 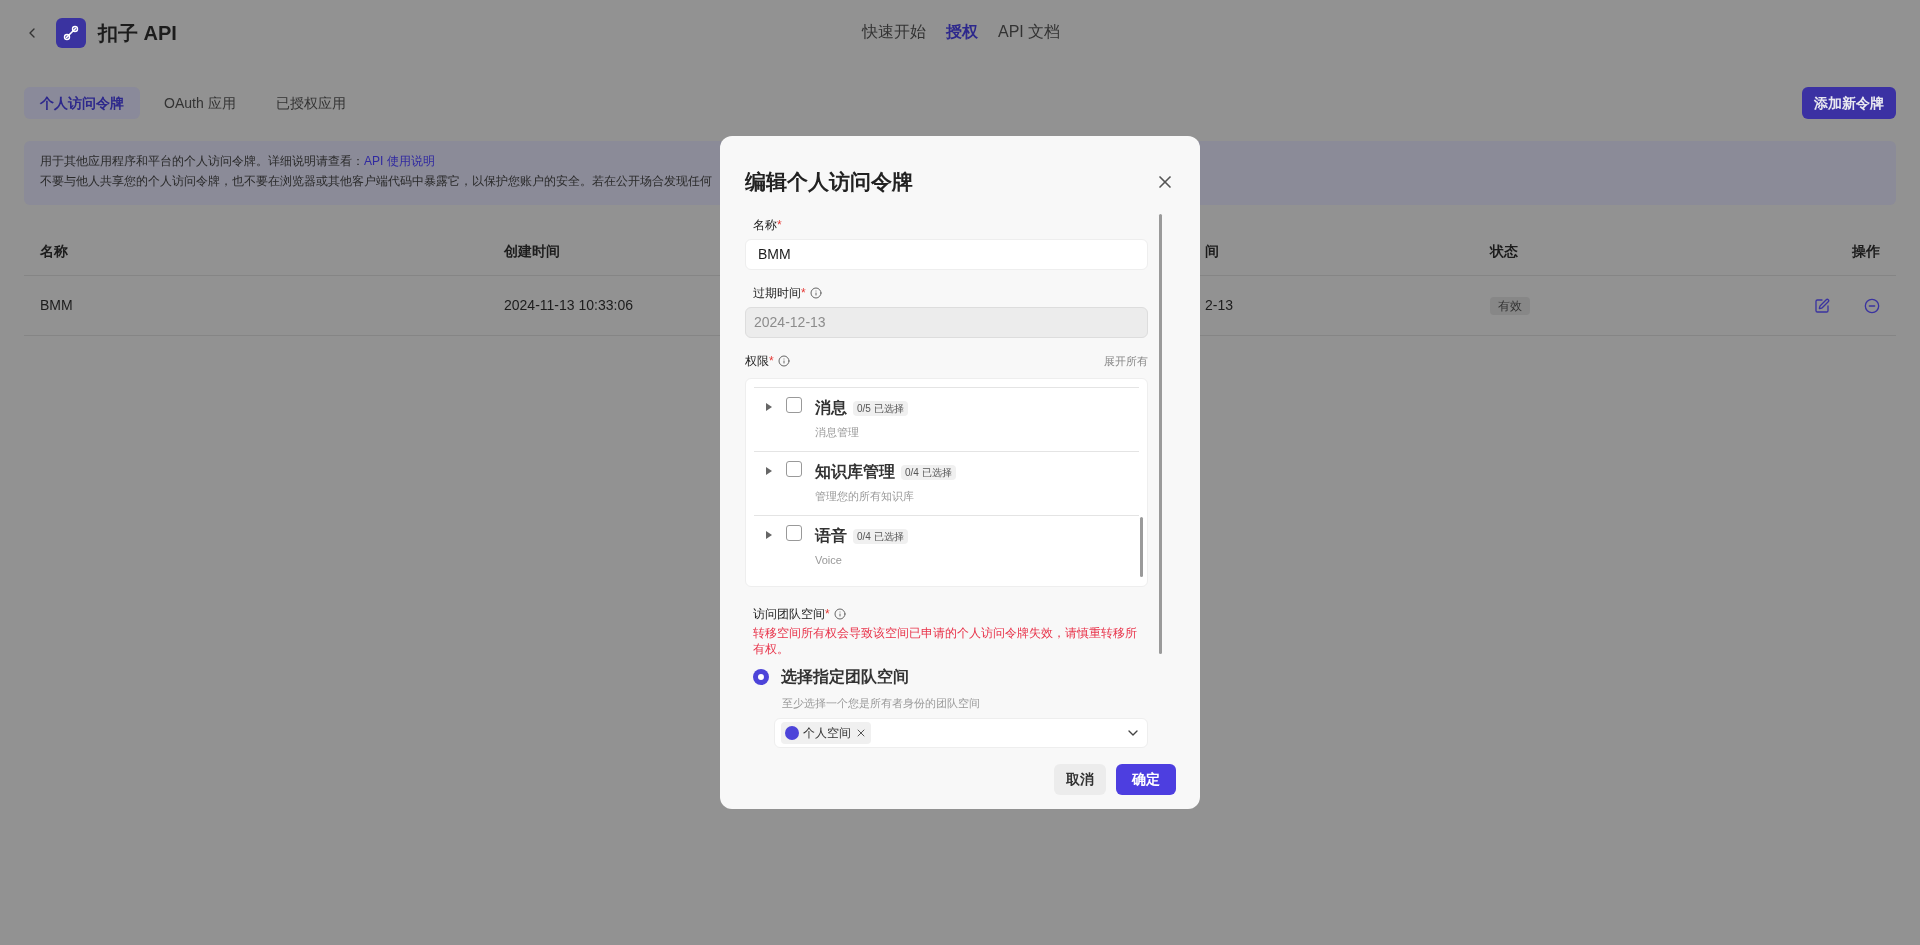 What do you see at coordinates (1872, 305) in the screenshot?
I see `remove-icon` at bounding box center [1872, 305].